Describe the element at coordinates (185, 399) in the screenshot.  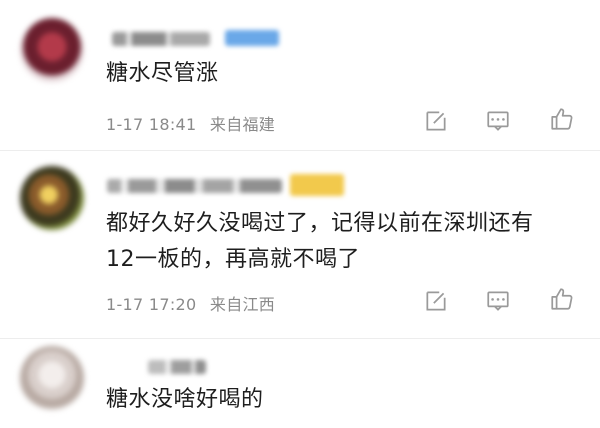
I see `comment-text-line: 糖水没啥好喝的` at that location.